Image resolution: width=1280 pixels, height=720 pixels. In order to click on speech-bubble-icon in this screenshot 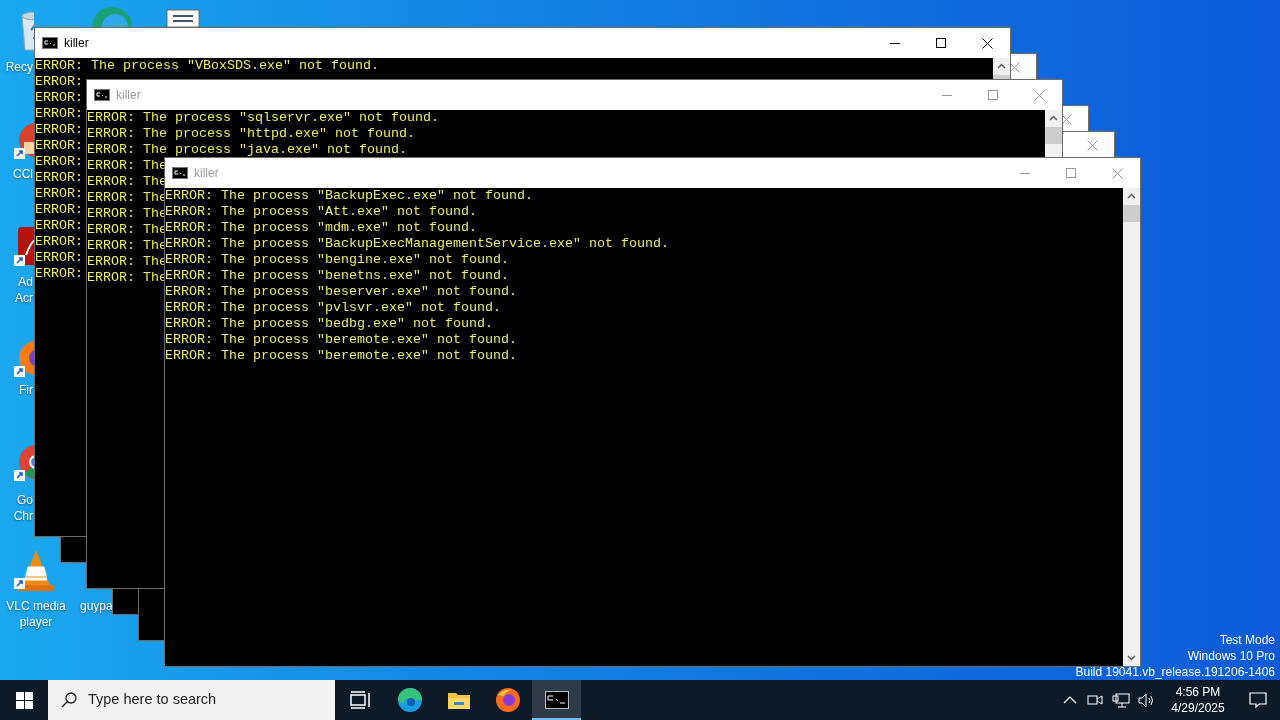, I will do `click(1258, 700)`.